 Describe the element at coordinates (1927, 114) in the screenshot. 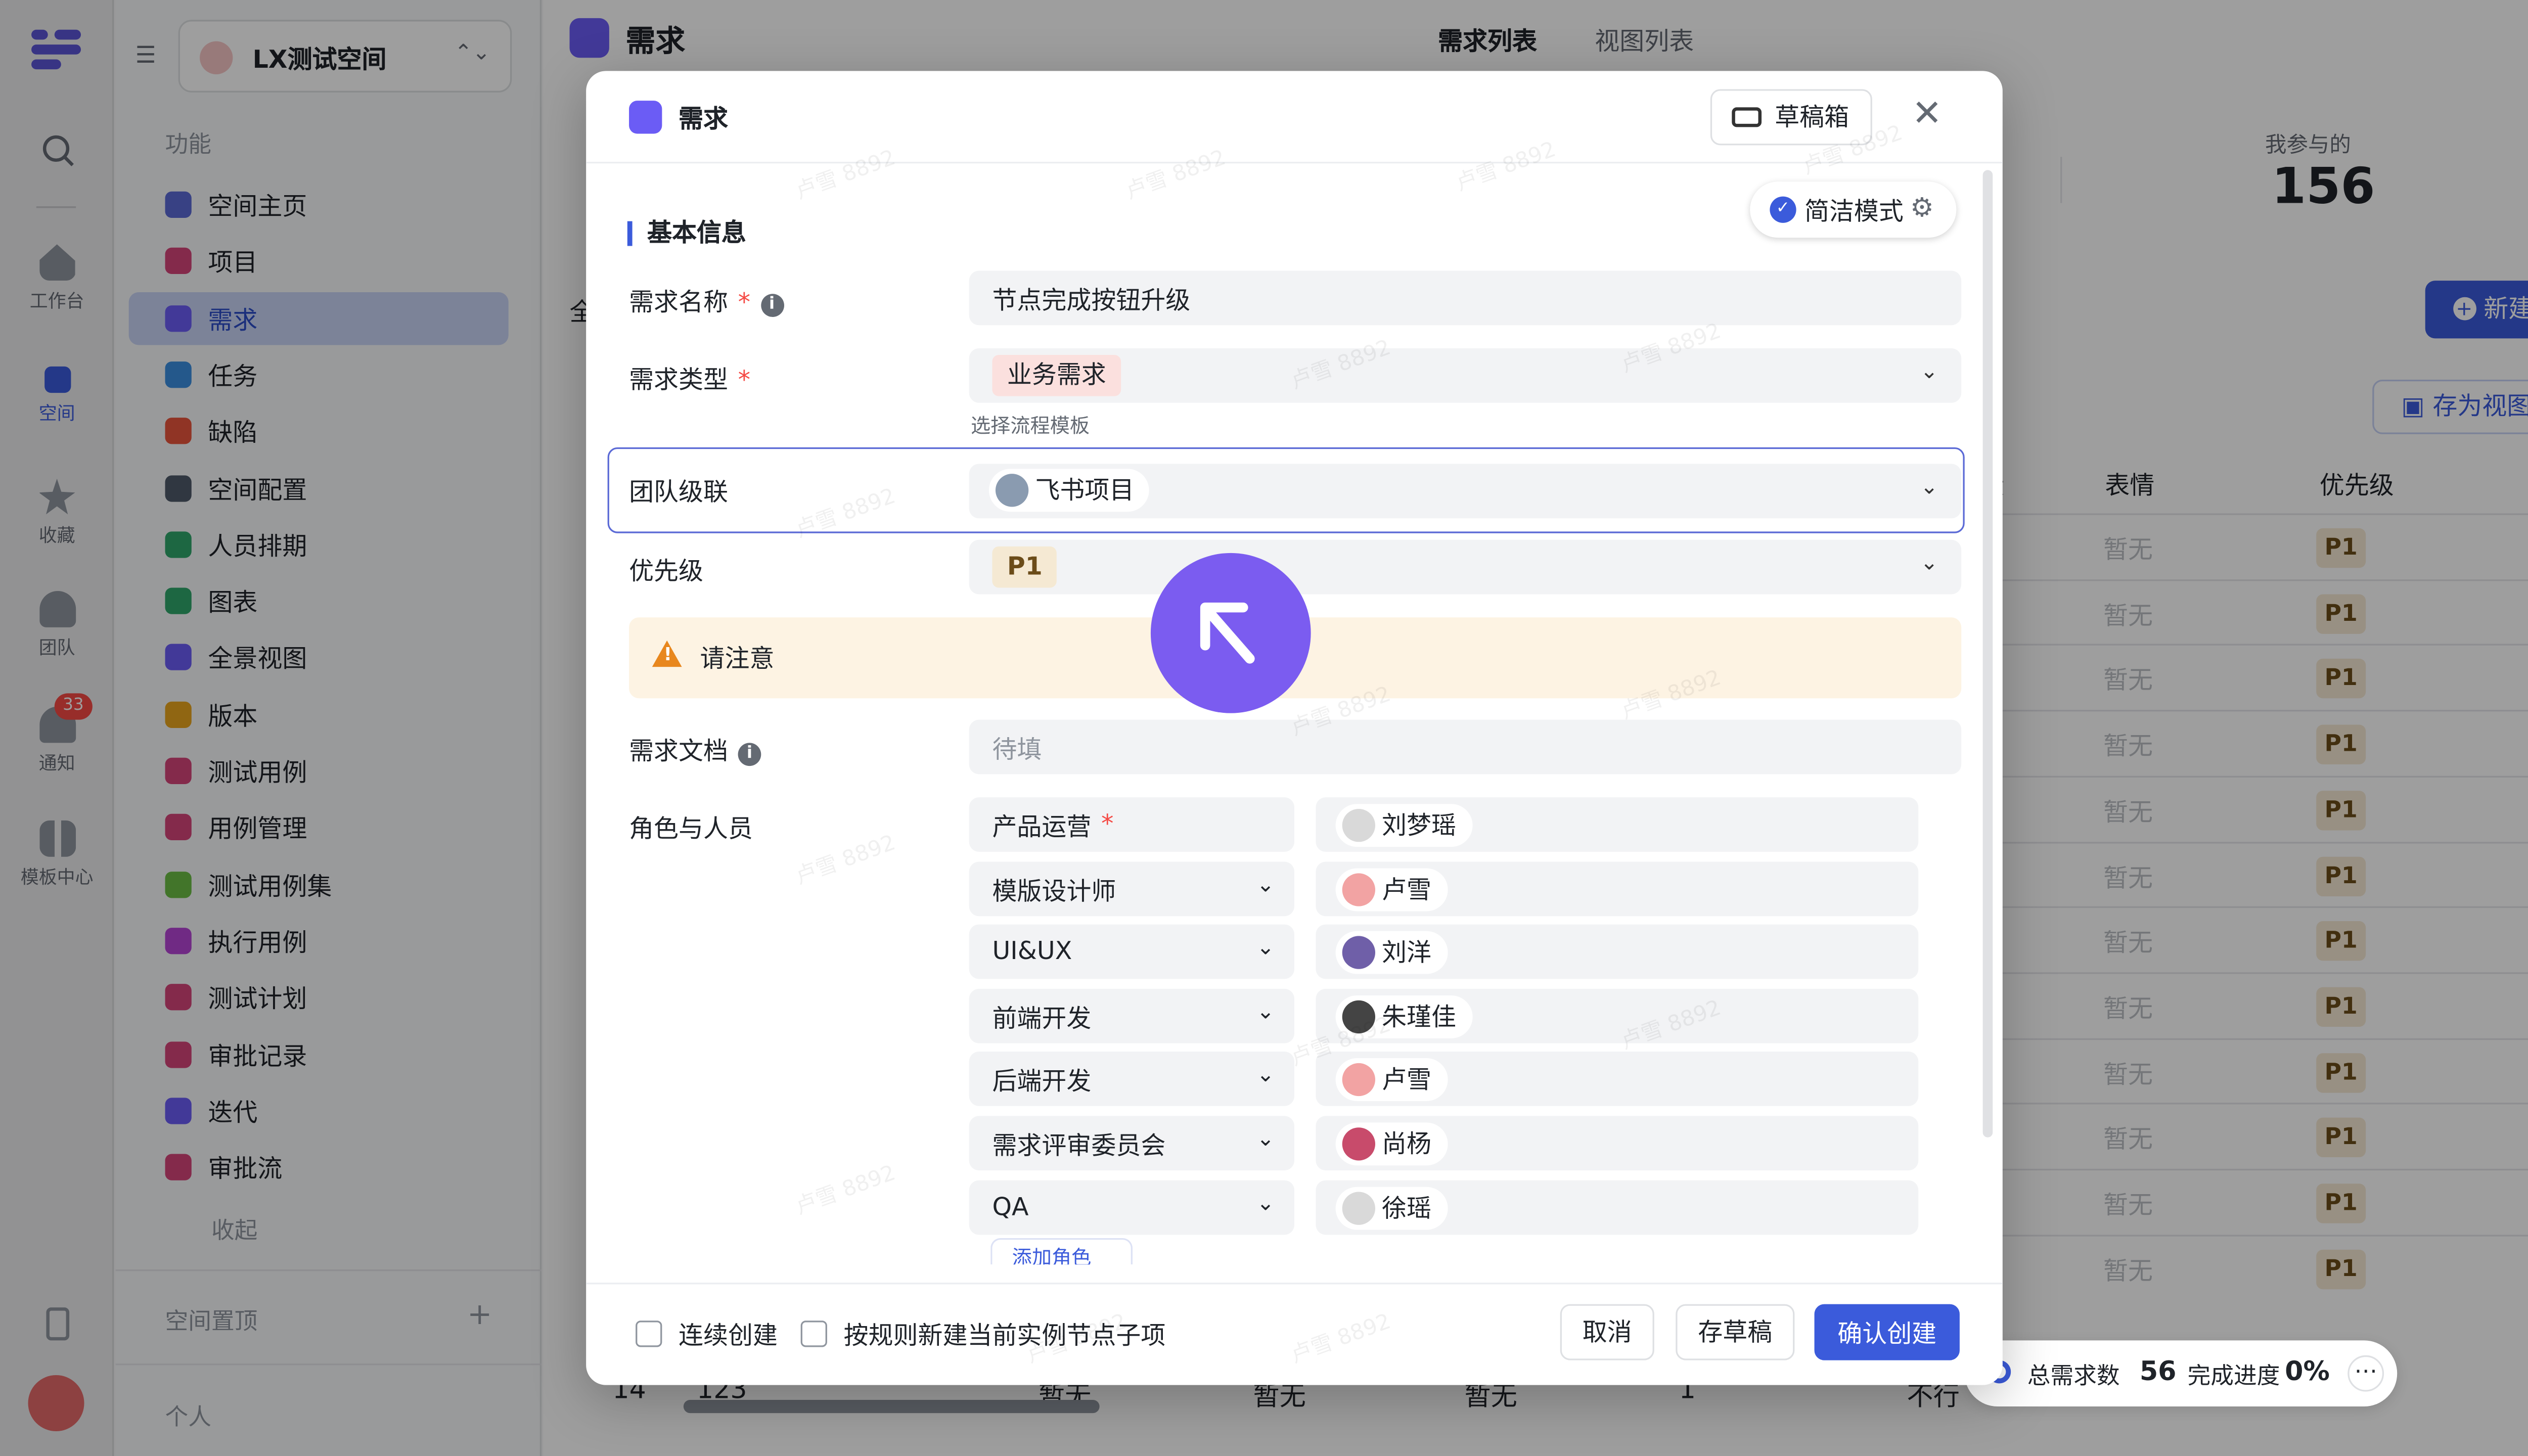

I see `close-icon: ✕` at that location.